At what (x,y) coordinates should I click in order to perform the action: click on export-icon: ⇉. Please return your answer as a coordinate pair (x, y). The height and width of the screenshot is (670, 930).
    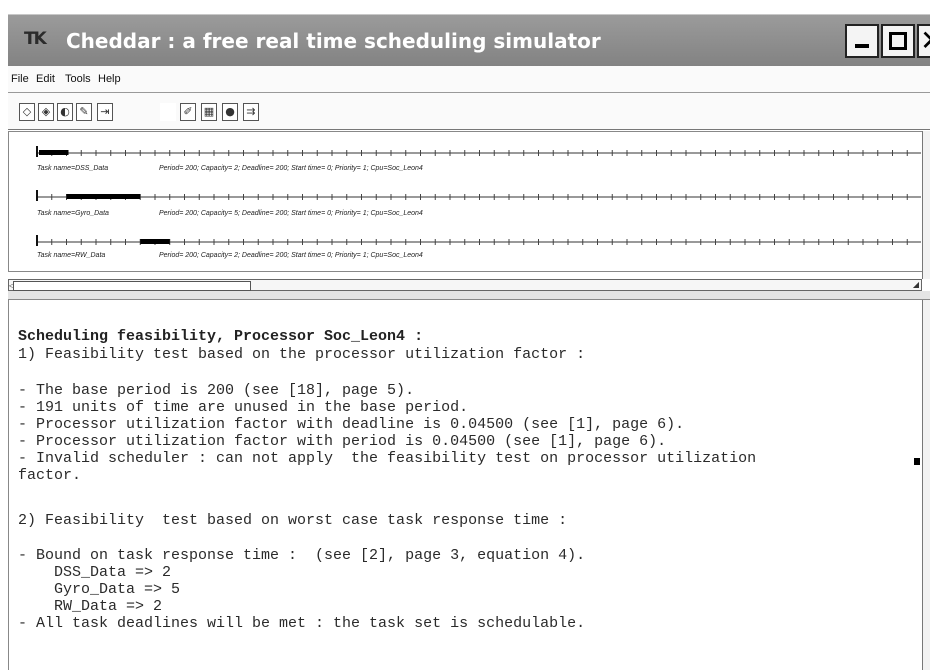
    Looking at the image, I should click on (251, 112).